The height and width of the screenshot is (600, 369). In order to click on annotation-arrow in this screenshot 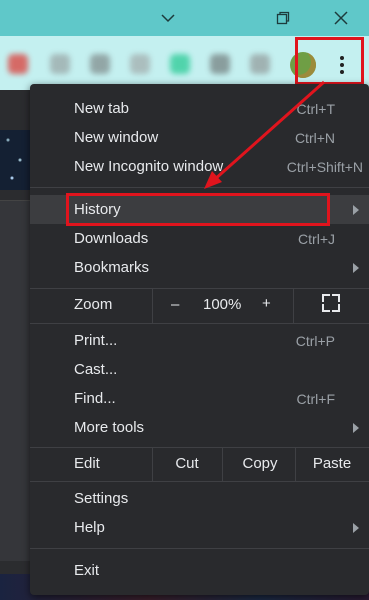, I will do `click(264, 134)`.